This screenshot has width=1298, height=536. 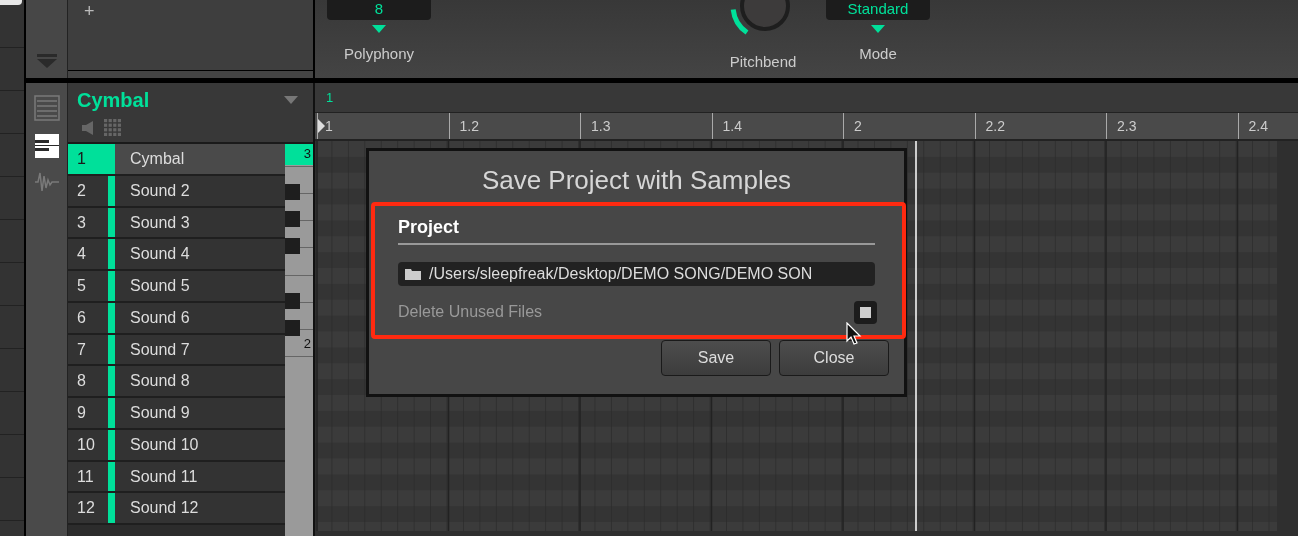 What do you see at coordinates (865, 312) in the screenshot?
I see `delete-unused-checkbox` at bounding box center [865, 312].